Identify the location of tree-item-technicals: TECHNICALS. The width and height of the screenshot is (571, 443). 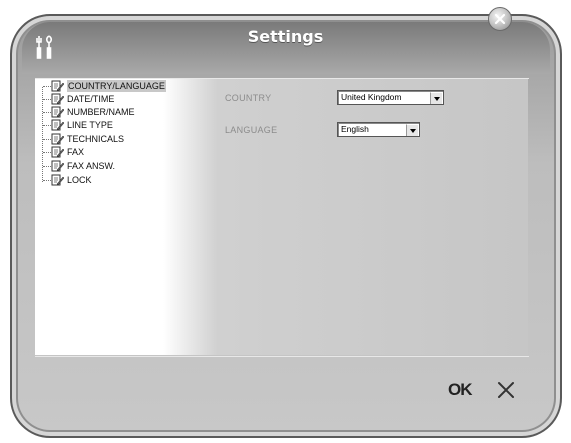
(120, 139).